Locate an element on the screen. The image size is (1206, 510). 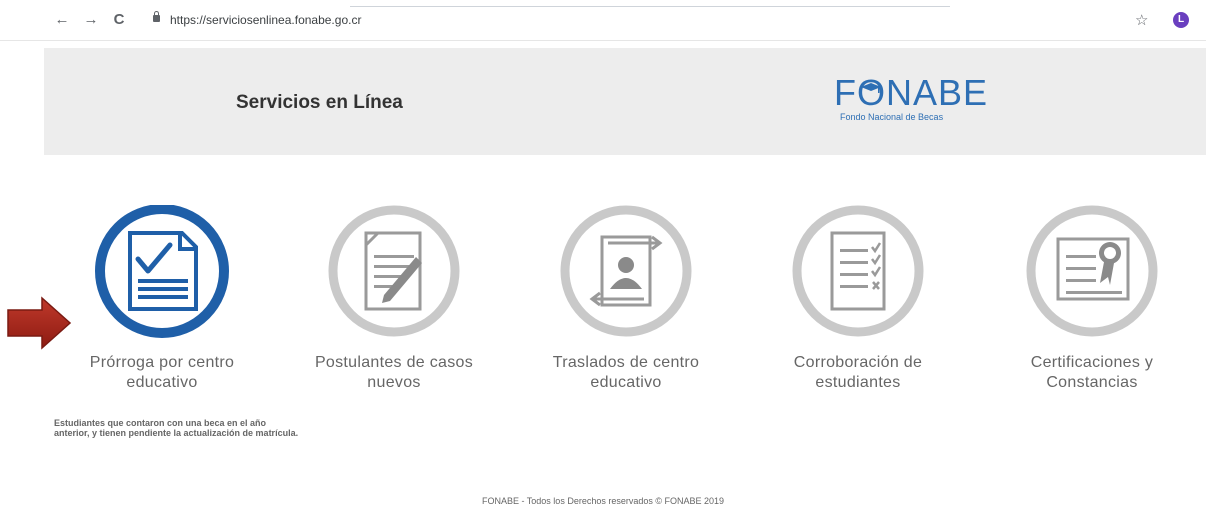
profile-avatar: L is located at coordinates (1181, 20).